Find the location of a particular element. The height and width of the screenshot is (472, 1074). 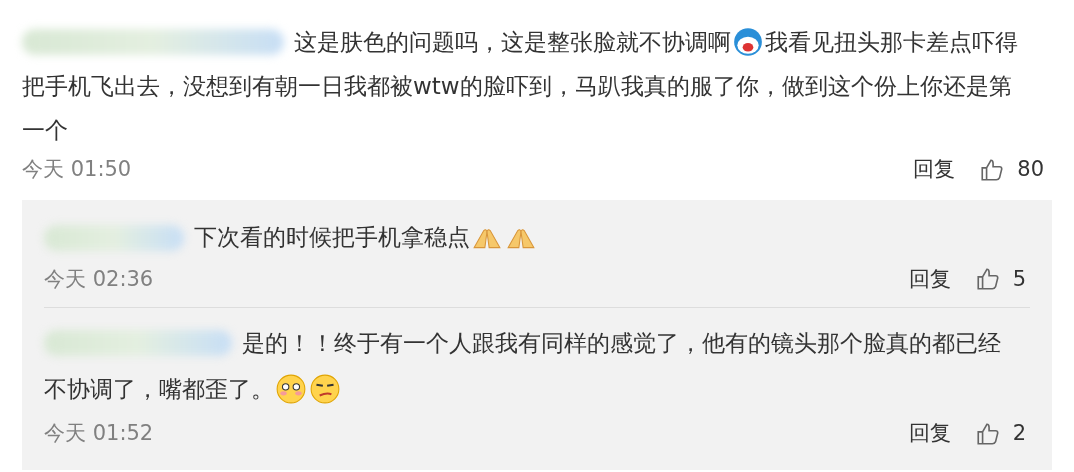

comment-text: 把手机飞出去，没想到有朝一日我都被wtw的脸吓到，马趴我真的服了你，做到这个份上你还是第 is located at coordinates (517, 86).